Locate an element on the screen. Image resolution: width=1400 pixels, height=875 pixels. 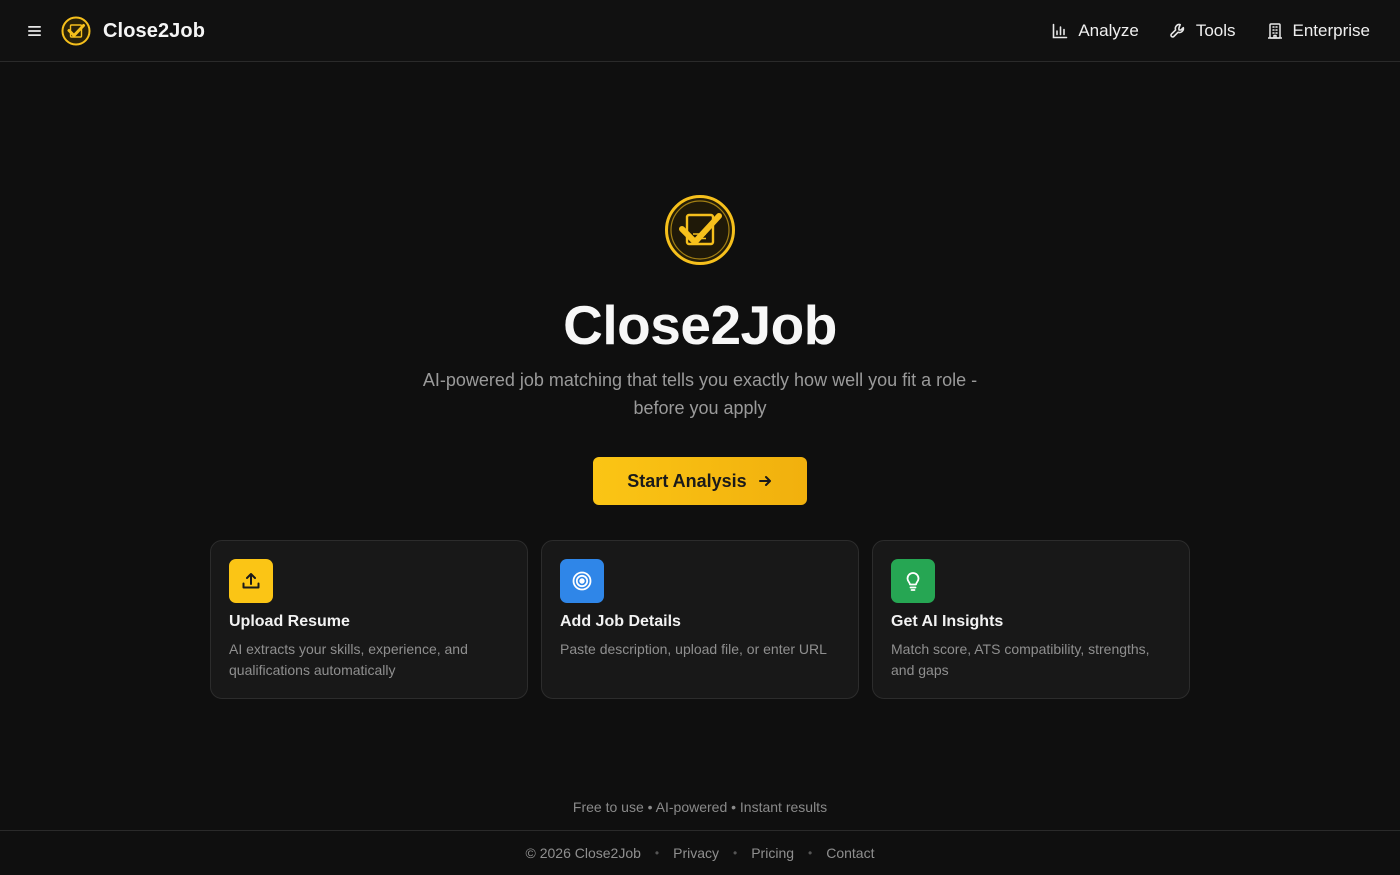
upload-icon is located at coordinates (251, 581).